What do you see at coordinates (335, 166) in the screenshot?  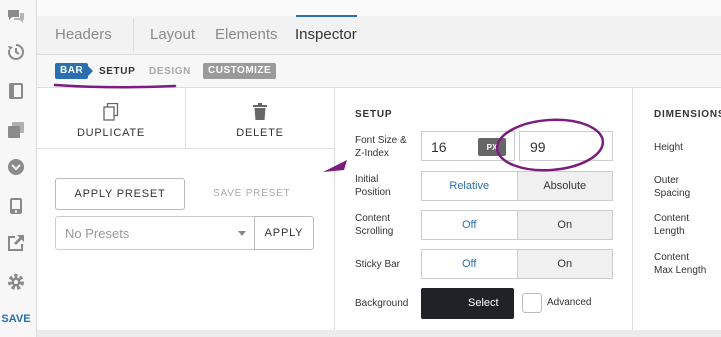 I see `annotation-arrow-icon` at bounding box center [335, 166].